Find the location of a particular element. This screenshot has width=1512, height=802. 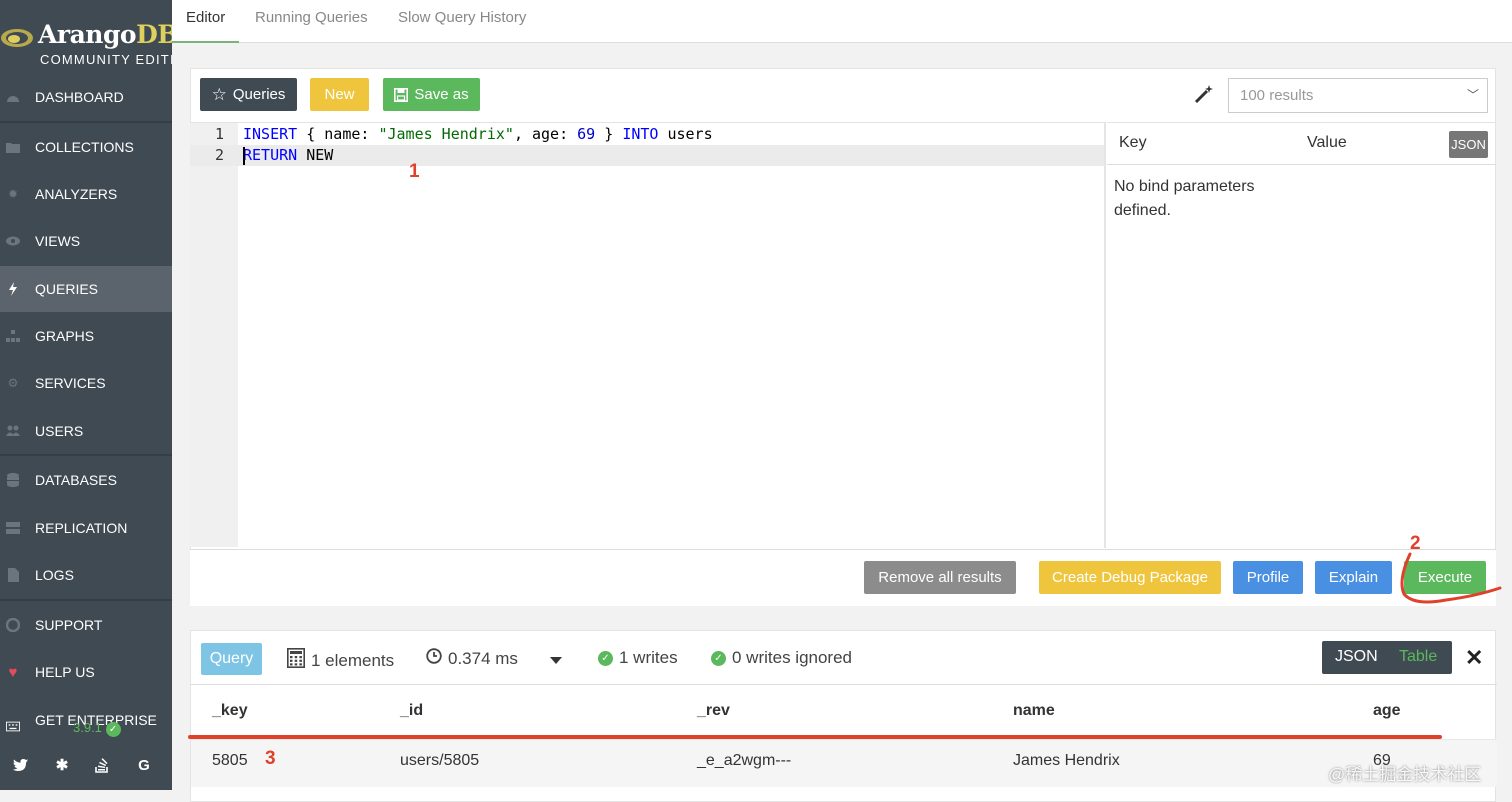

line-gutter is located at coordinates (214, 335).